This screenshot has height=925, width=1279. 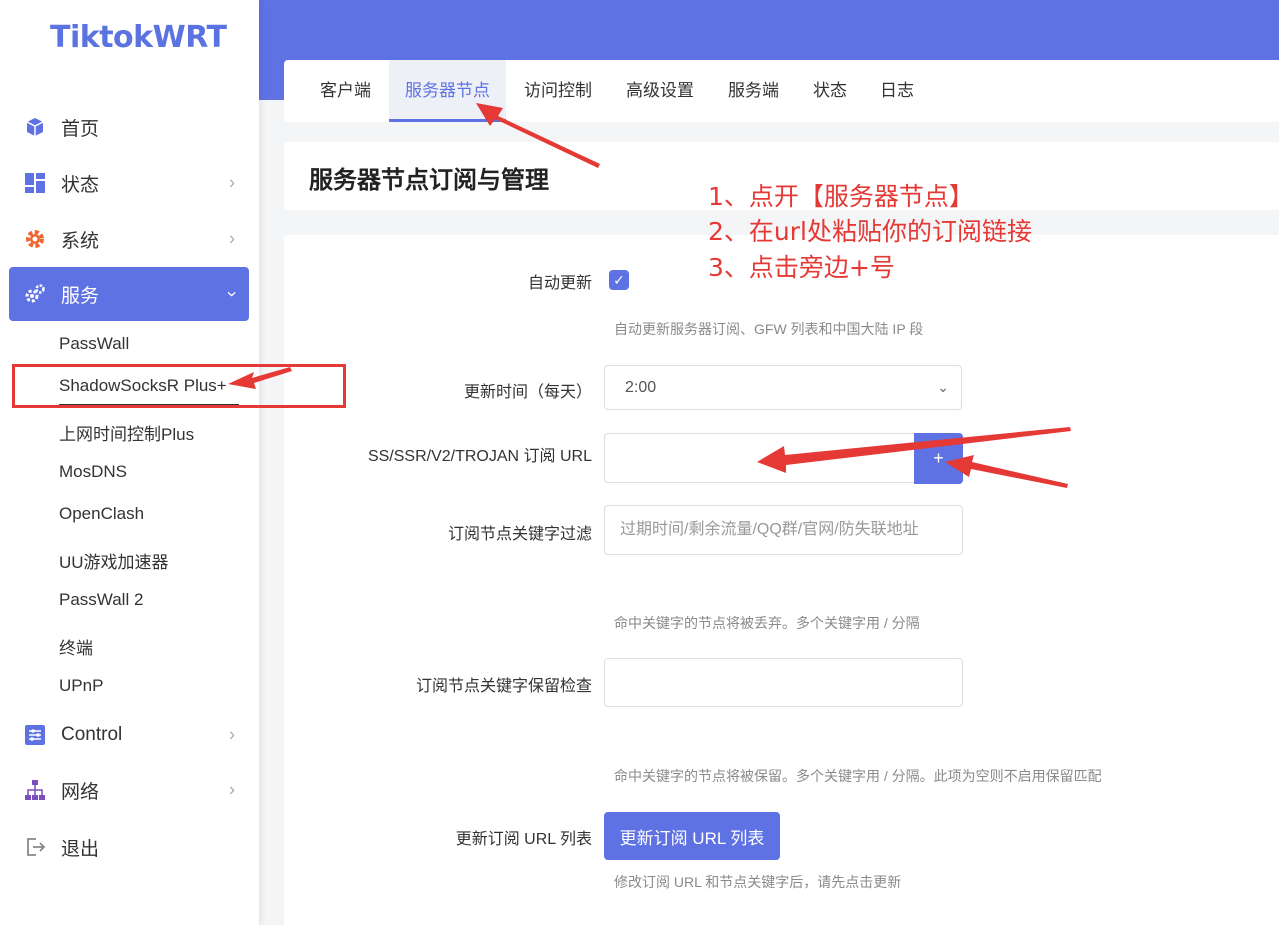 I want to click on sub-url-label: SS/SSR/V2/TROJAN 订阅 URL, so click(x=479, y=456).